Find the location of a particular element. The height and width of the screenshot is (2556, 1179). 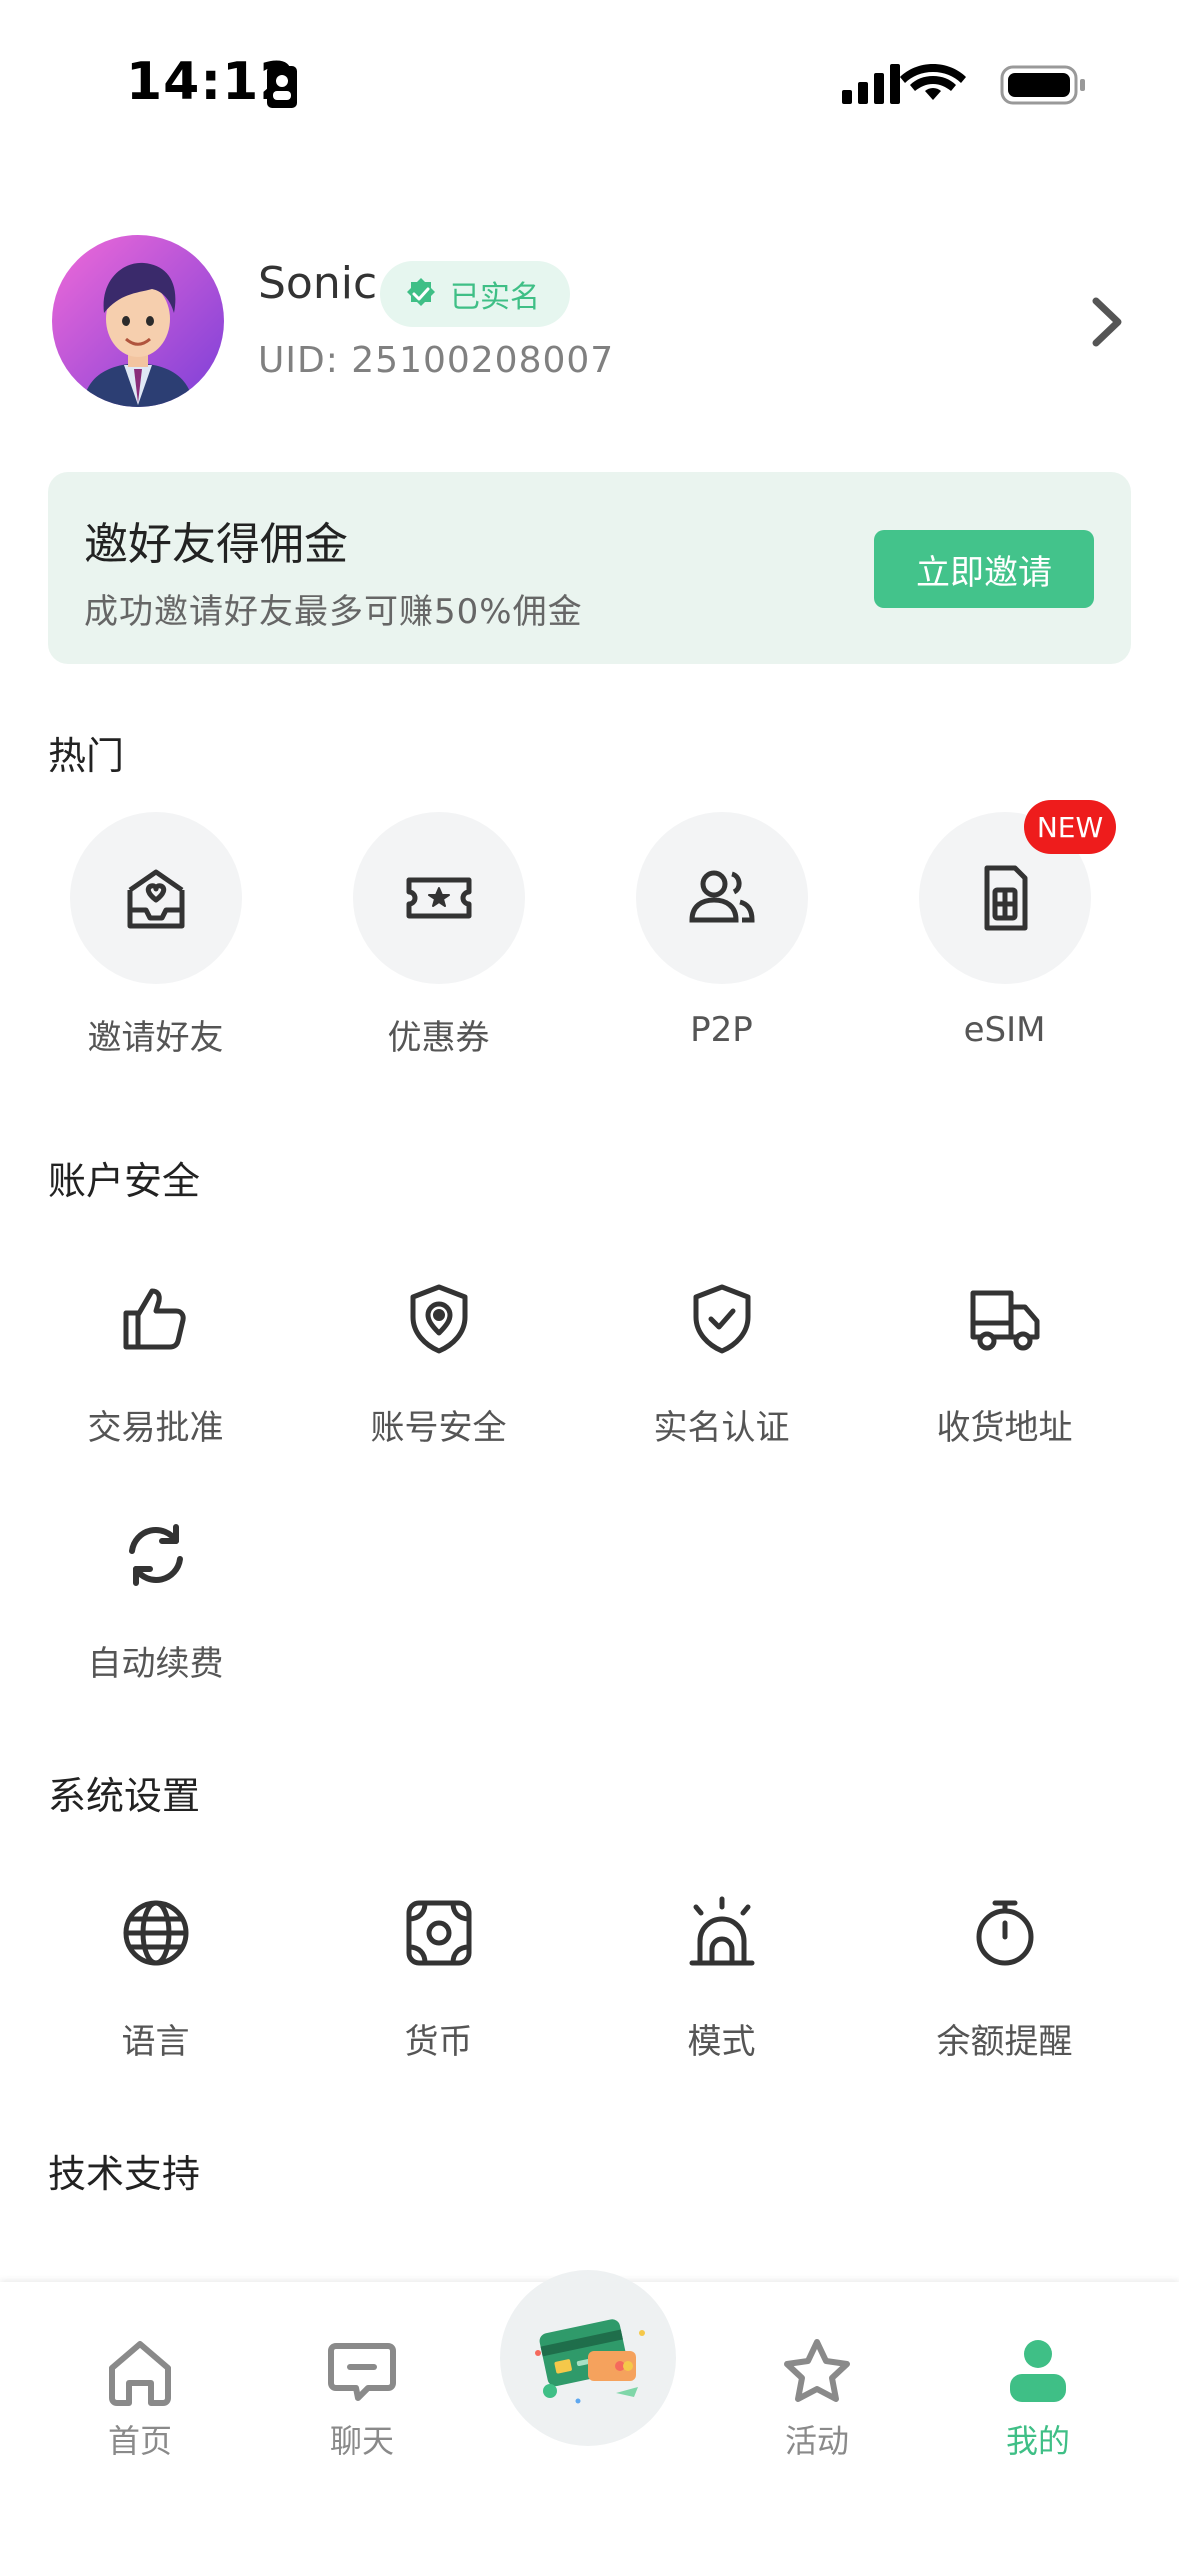

security-item-shipping-address: 收货地址 is located at coordinates (1004, 1356).